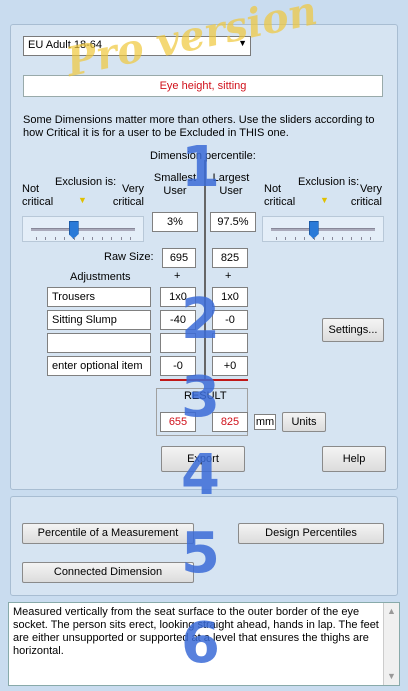 This screenshot has height=691, width=408. I want to click on adjust-item-trousers: Trousers, so click(99, 297).